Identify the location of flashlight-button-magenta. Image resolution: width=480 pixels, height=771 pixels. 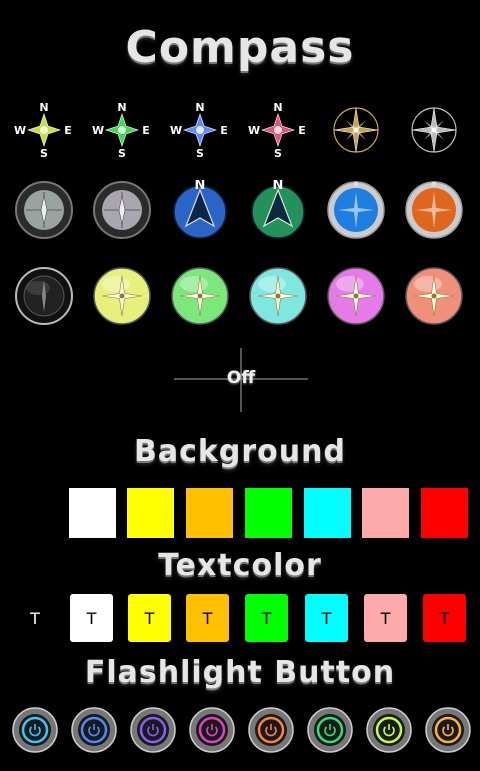
(212, 730).